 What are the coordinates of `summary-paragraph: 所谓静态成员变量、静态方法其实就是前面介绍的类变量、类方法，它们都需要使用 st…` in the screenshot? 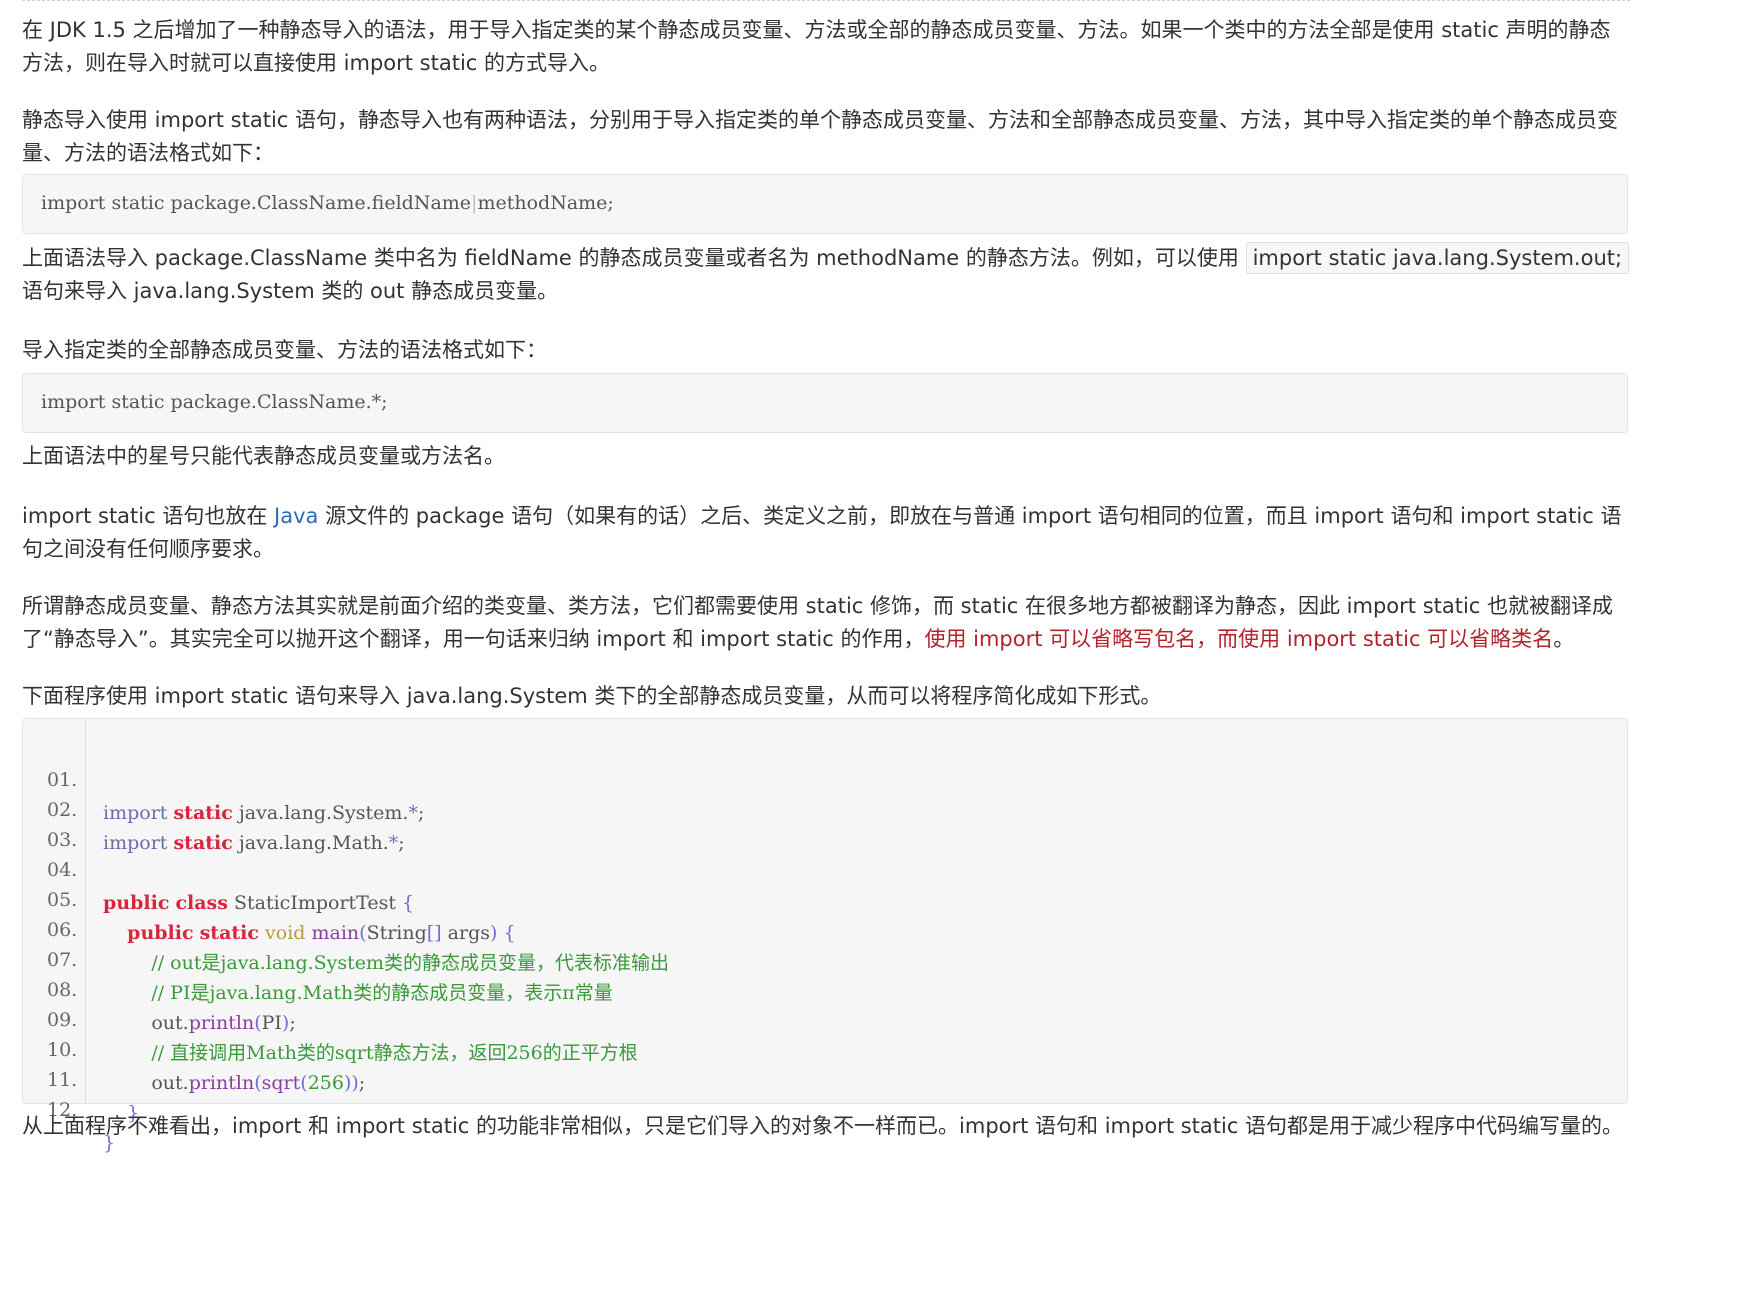 It's located at (818, 622).